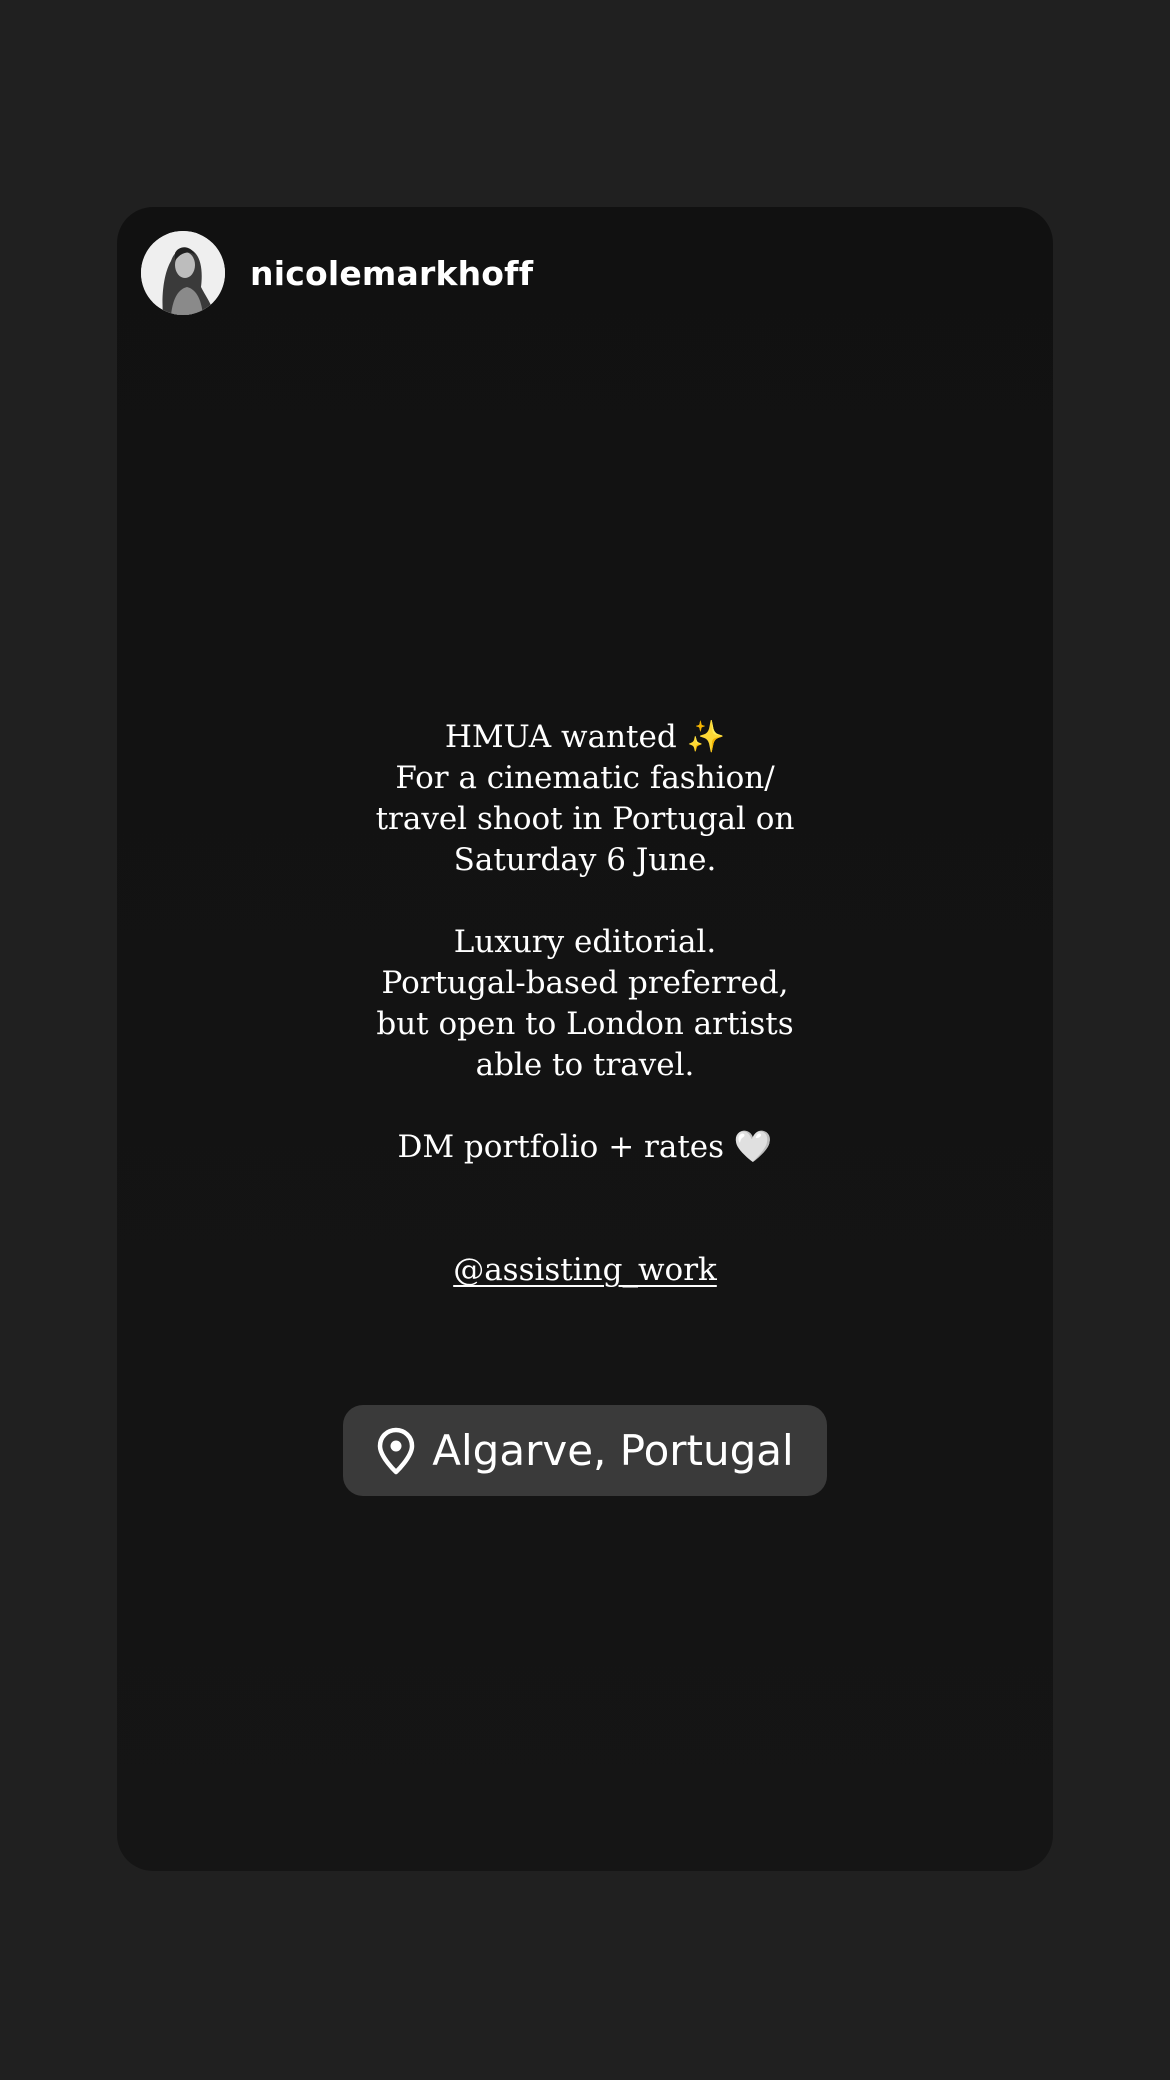 The image size is (1170, 2080). I want to click on username: nicolemarkhoff, so click(391, 273).